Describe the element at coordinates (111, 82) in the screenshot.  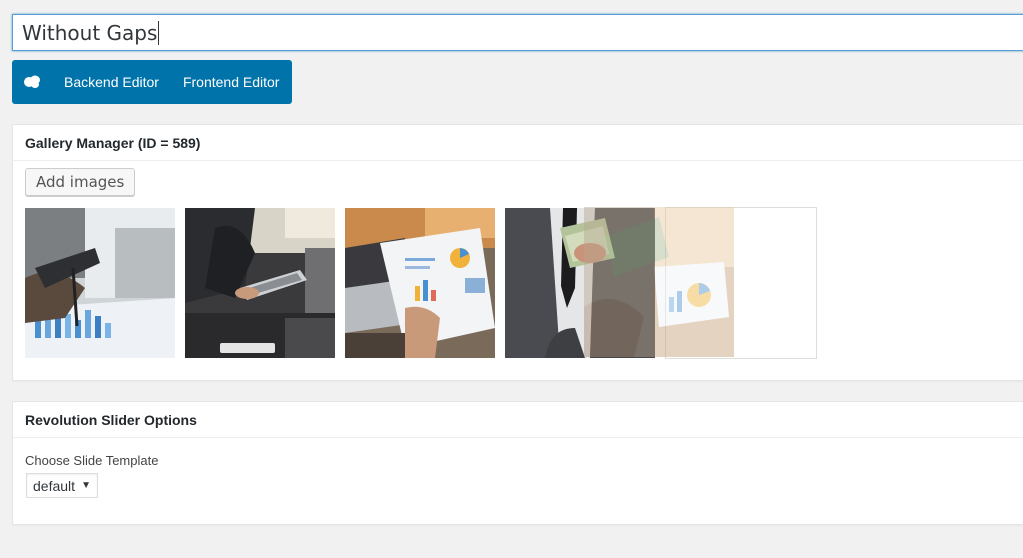
I see `backend-editor-button: Backend Editor` at that location.